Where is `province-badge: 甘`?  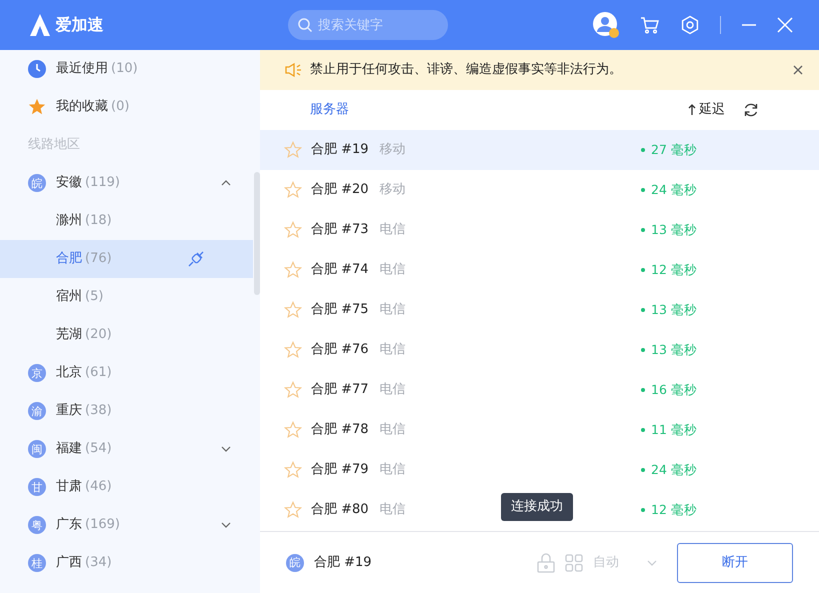 province-badge: 甘 is located at coordinates (37, 487).